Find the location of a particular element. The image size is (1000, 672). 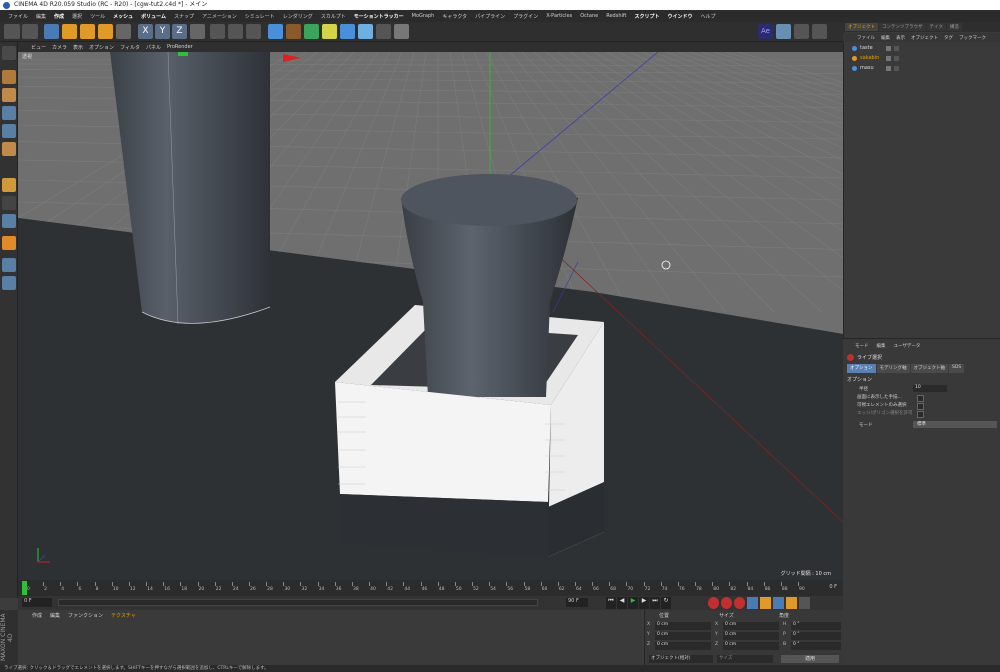

viewport-menu-item: ビュー is located at coordinates (38, 47).